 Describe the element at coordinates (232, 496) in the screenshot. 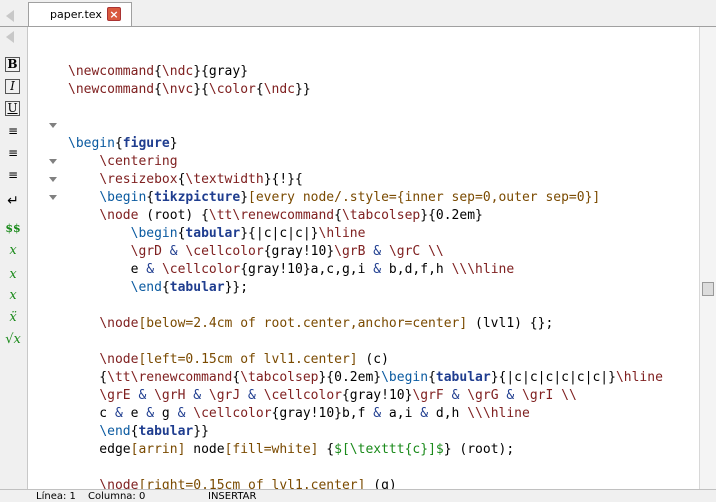

I see `insert-mode-indicator: INSERTAR` at that location.